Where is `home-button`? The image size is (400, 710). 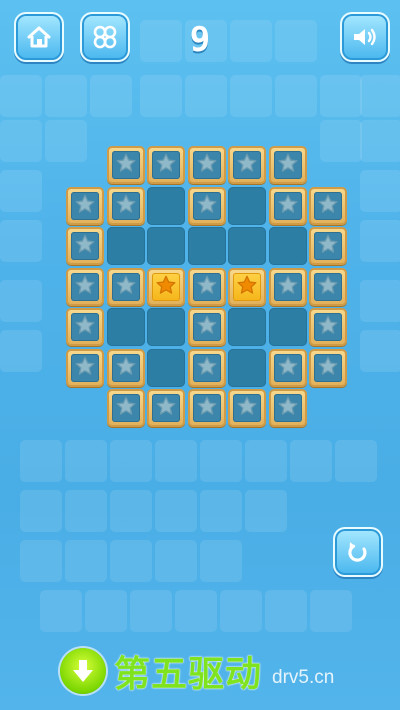
home-button is located at coordinates (39, 37).